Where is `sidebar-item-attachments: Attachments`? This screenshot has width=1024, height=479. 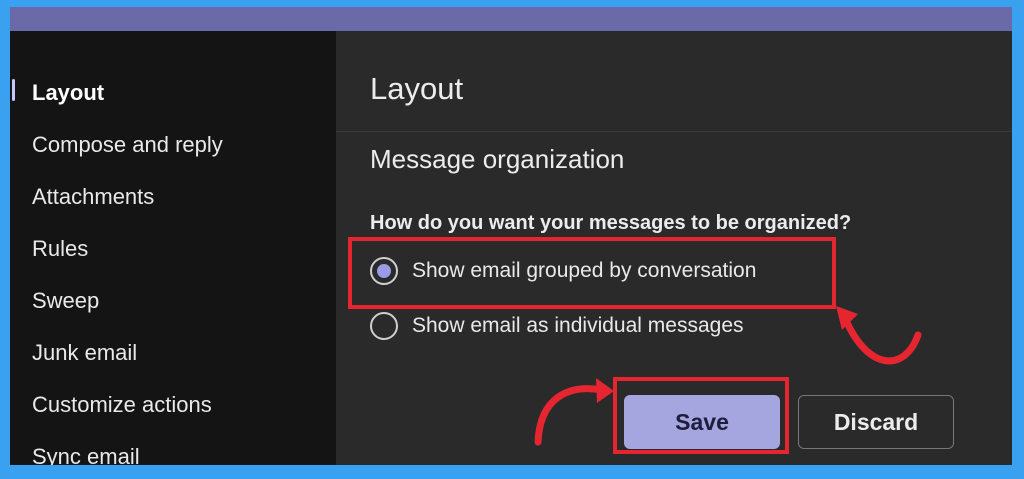
sidebar-item-attachments: Attachments is located at coordinates (93, 197).